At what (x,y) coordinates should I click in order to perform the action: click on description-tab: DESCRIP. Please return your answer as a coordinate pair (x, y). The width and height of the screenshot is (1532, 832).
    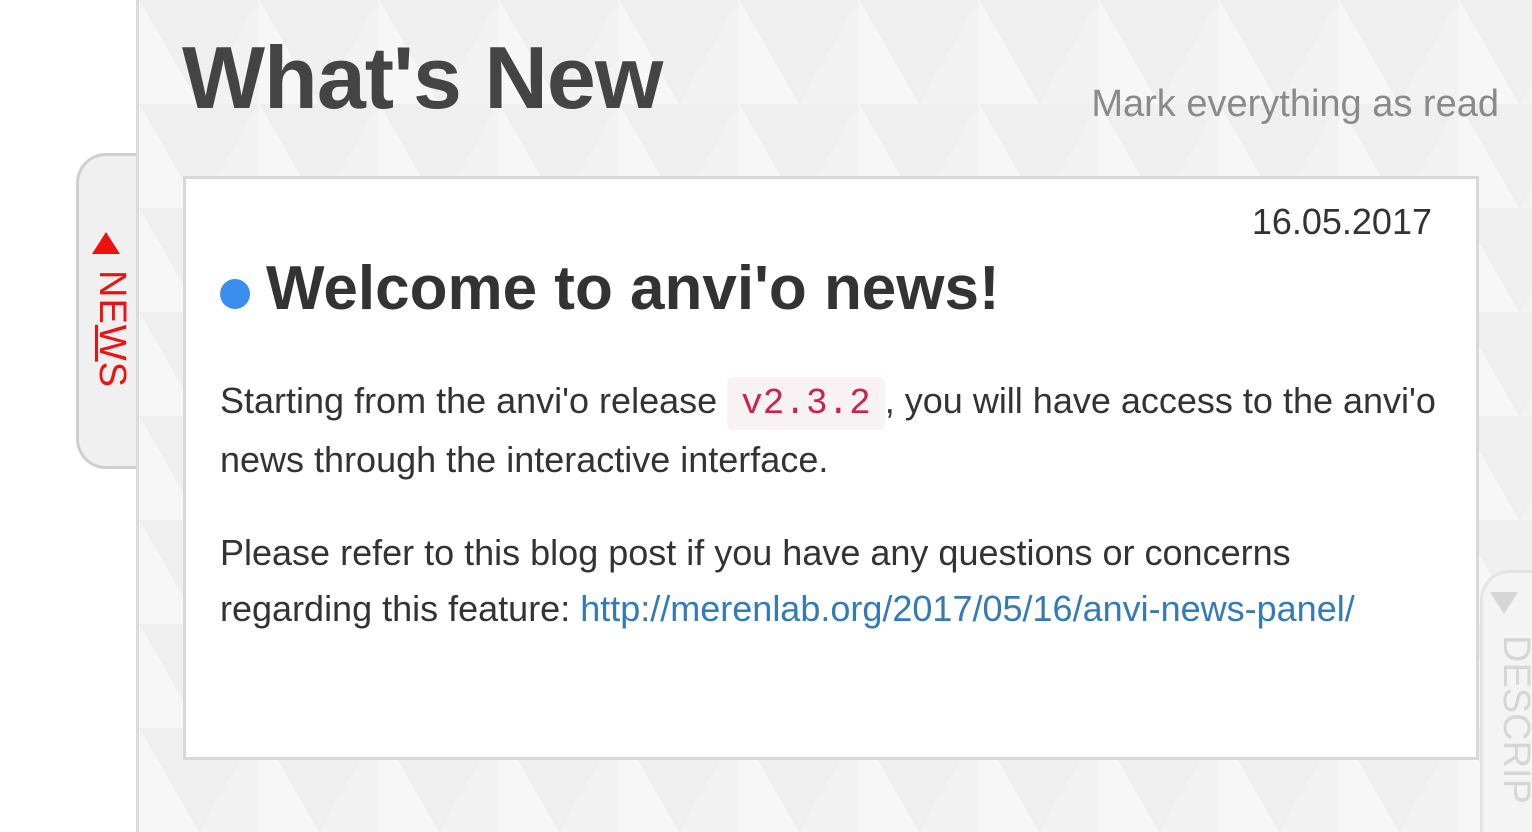
    Looking at the image, I should click on (1506, 701).